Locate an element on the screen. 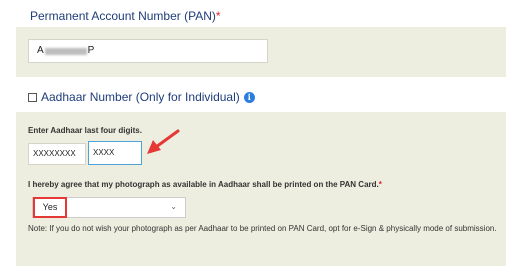 This screenshot has width=506, height=266. photo-consent-value: Yes is located at coordinates (50, 207).